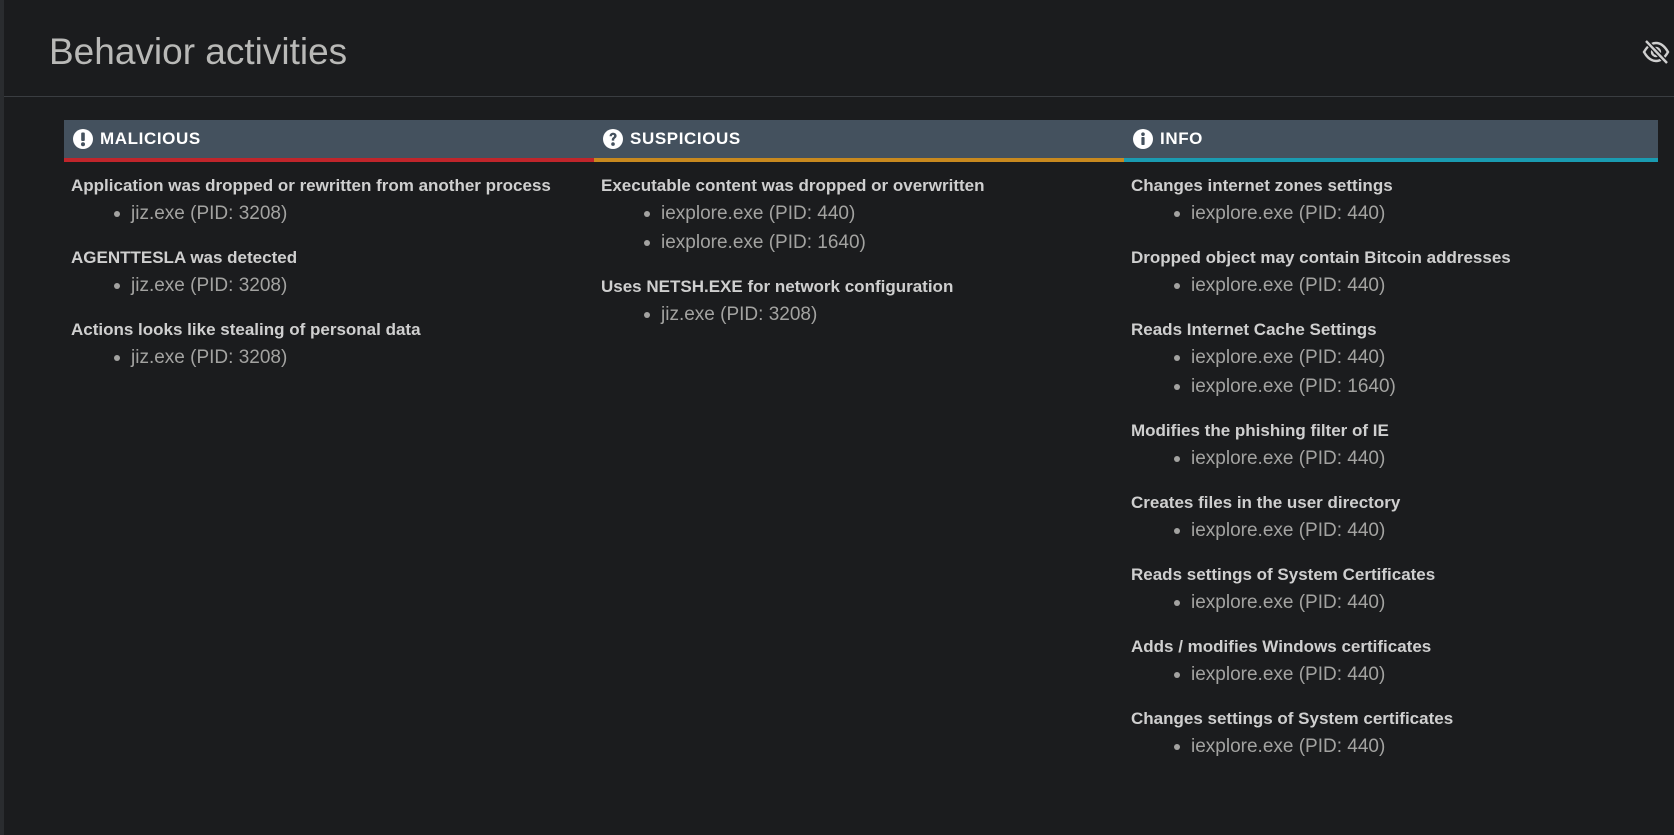 Image resolution: width=1674 pixels, height=835 pixels. What do you see at coordinates (685, 138) in the screenshot?
I see `suspicious-title: SUSPICIOUS` at bounding box center [685, 138].